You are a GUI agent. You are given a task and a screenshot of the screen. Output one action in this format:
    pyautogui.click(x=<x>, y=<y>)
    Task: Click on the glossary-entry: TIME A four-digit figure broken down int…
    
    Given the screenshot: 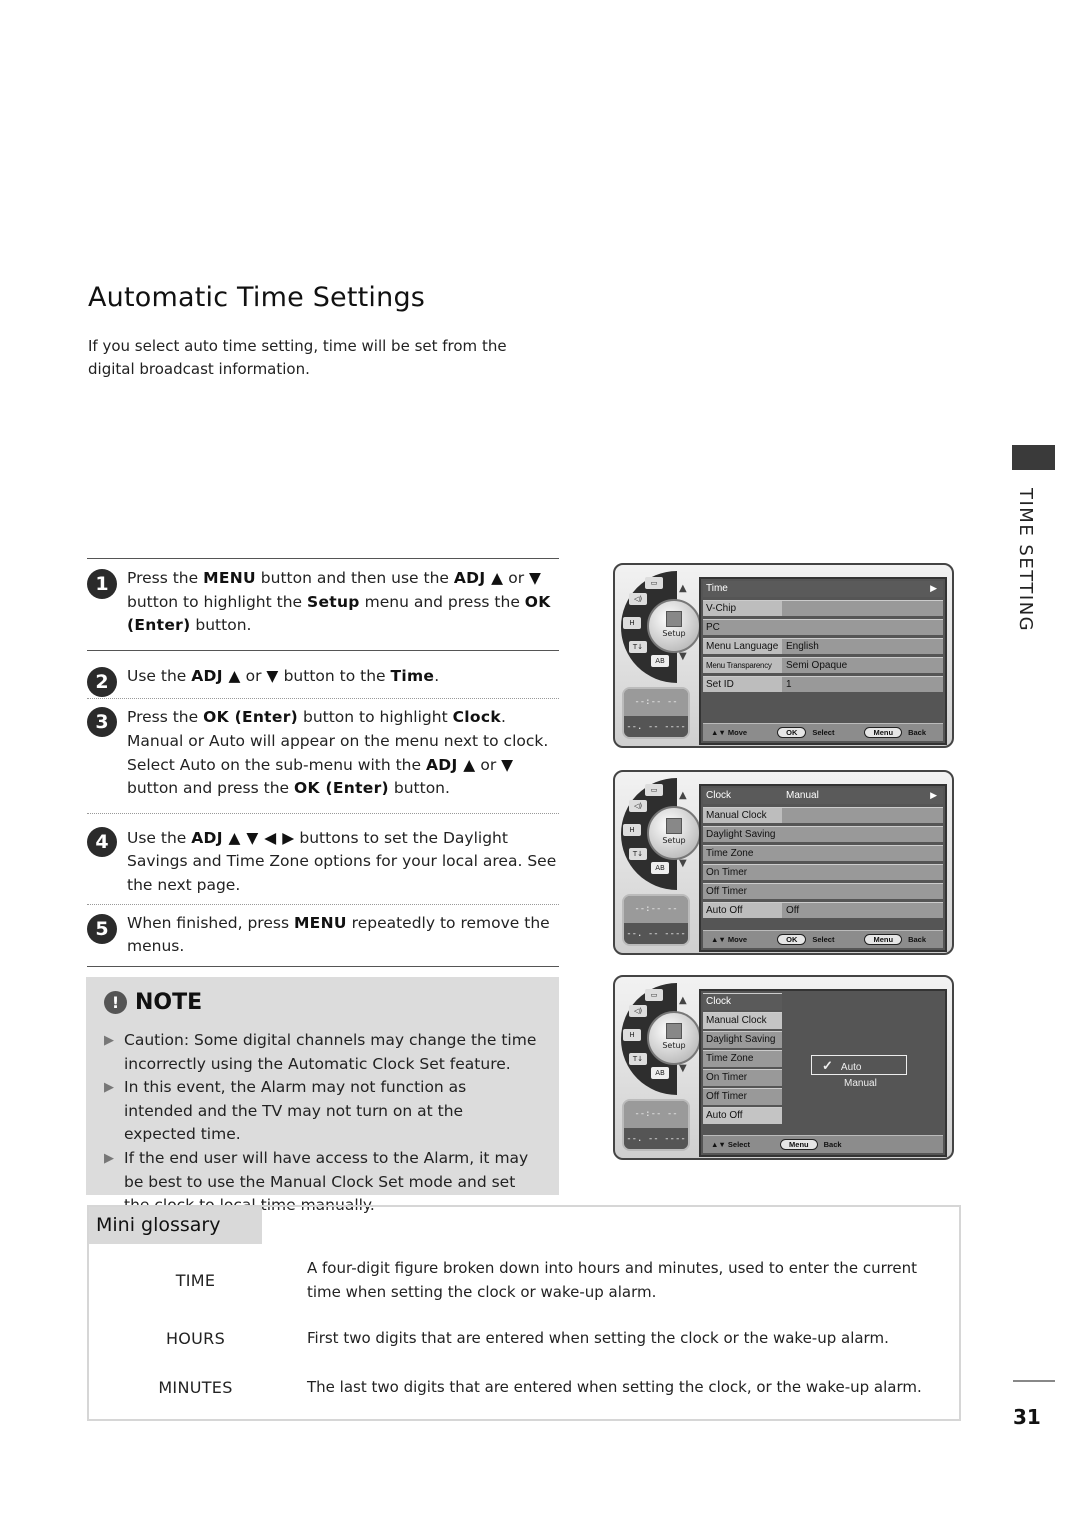 What is the action you would take?
    pyautogui.click(x=524, y=1280)
    